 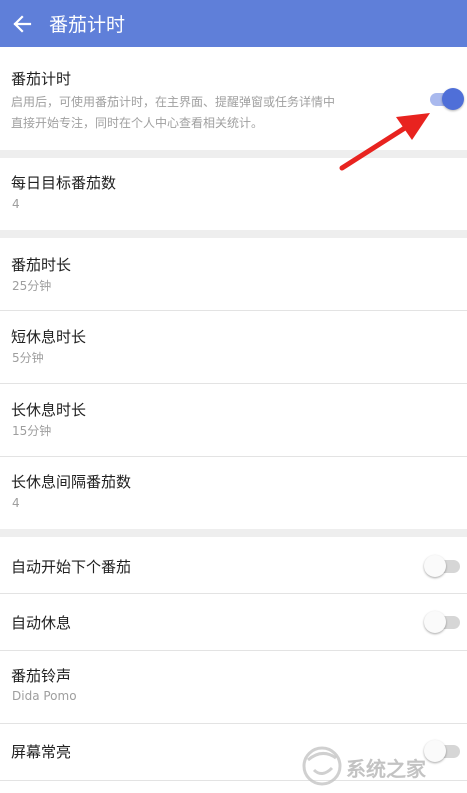 I want to click on watermark: 系统之家, so click(x=380, y=765).